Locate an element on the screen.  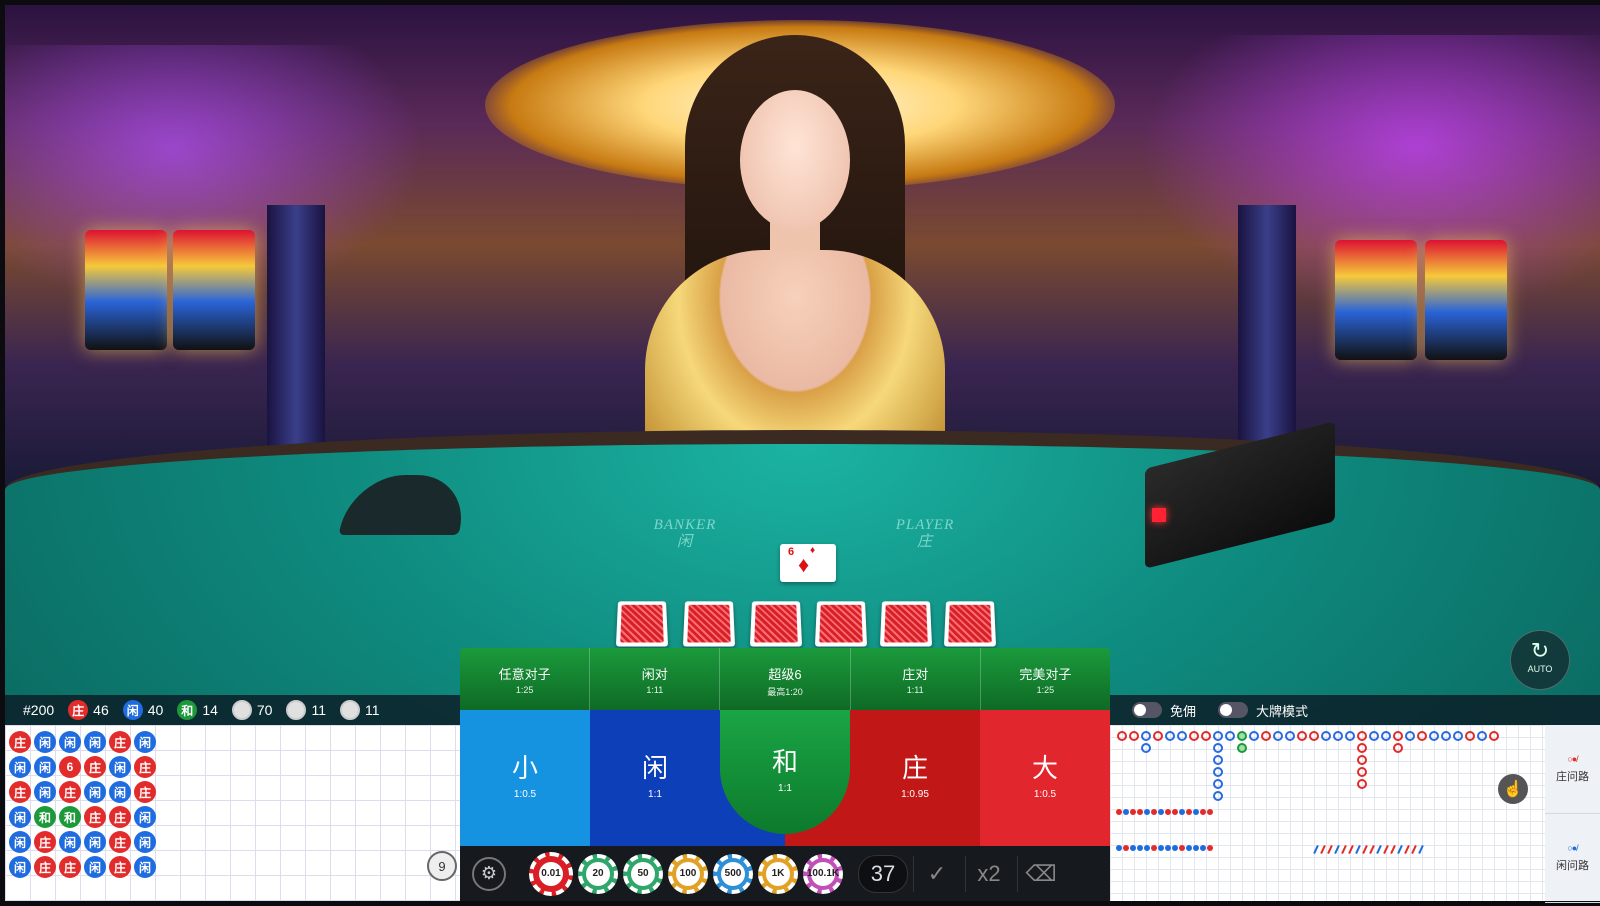
tab-player-ask: ○●/ 闲问路 is located at coordinates (1572, 858).